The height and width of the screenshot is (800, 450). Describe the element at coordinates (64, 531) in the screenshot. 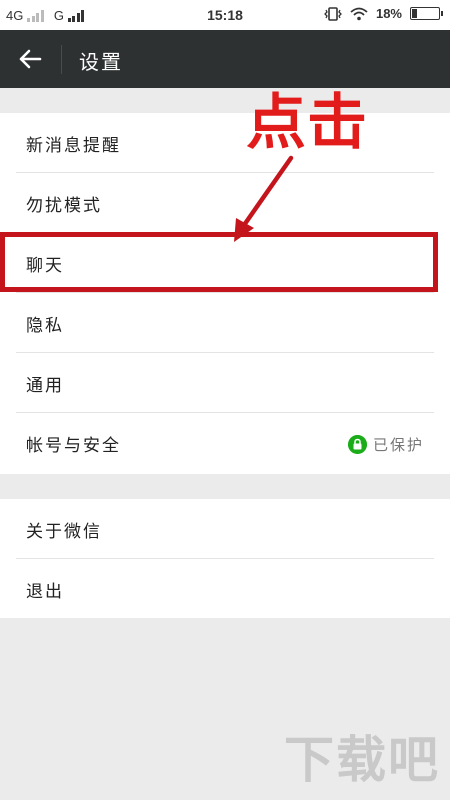

I see `settings-item-label: 关于微信` at that location.